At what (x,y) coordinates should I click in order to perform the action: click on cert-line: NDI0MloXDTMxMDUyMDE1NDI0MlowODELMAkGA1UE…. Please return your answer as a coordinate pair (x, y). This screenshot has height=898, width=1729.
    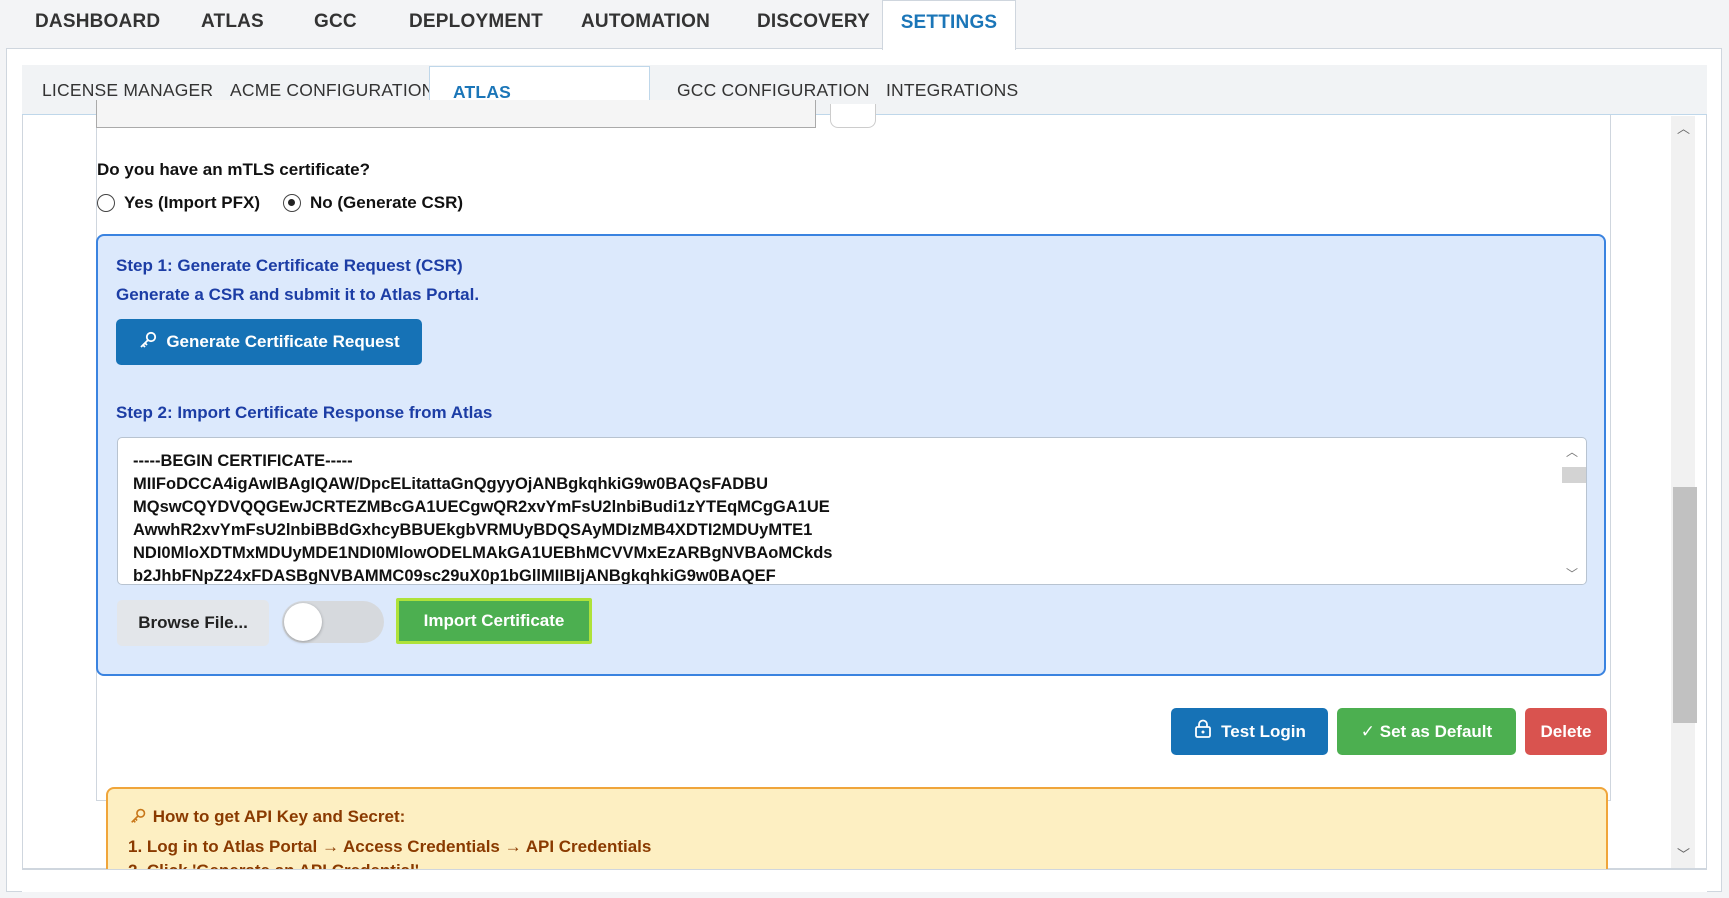
    Looking at the image, I should click on (483, 553).